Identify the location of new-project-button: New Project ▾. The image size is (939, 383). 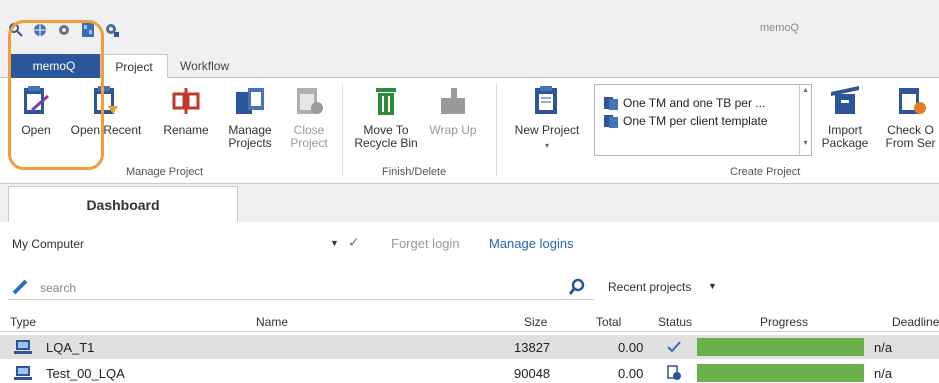
(547, 118).